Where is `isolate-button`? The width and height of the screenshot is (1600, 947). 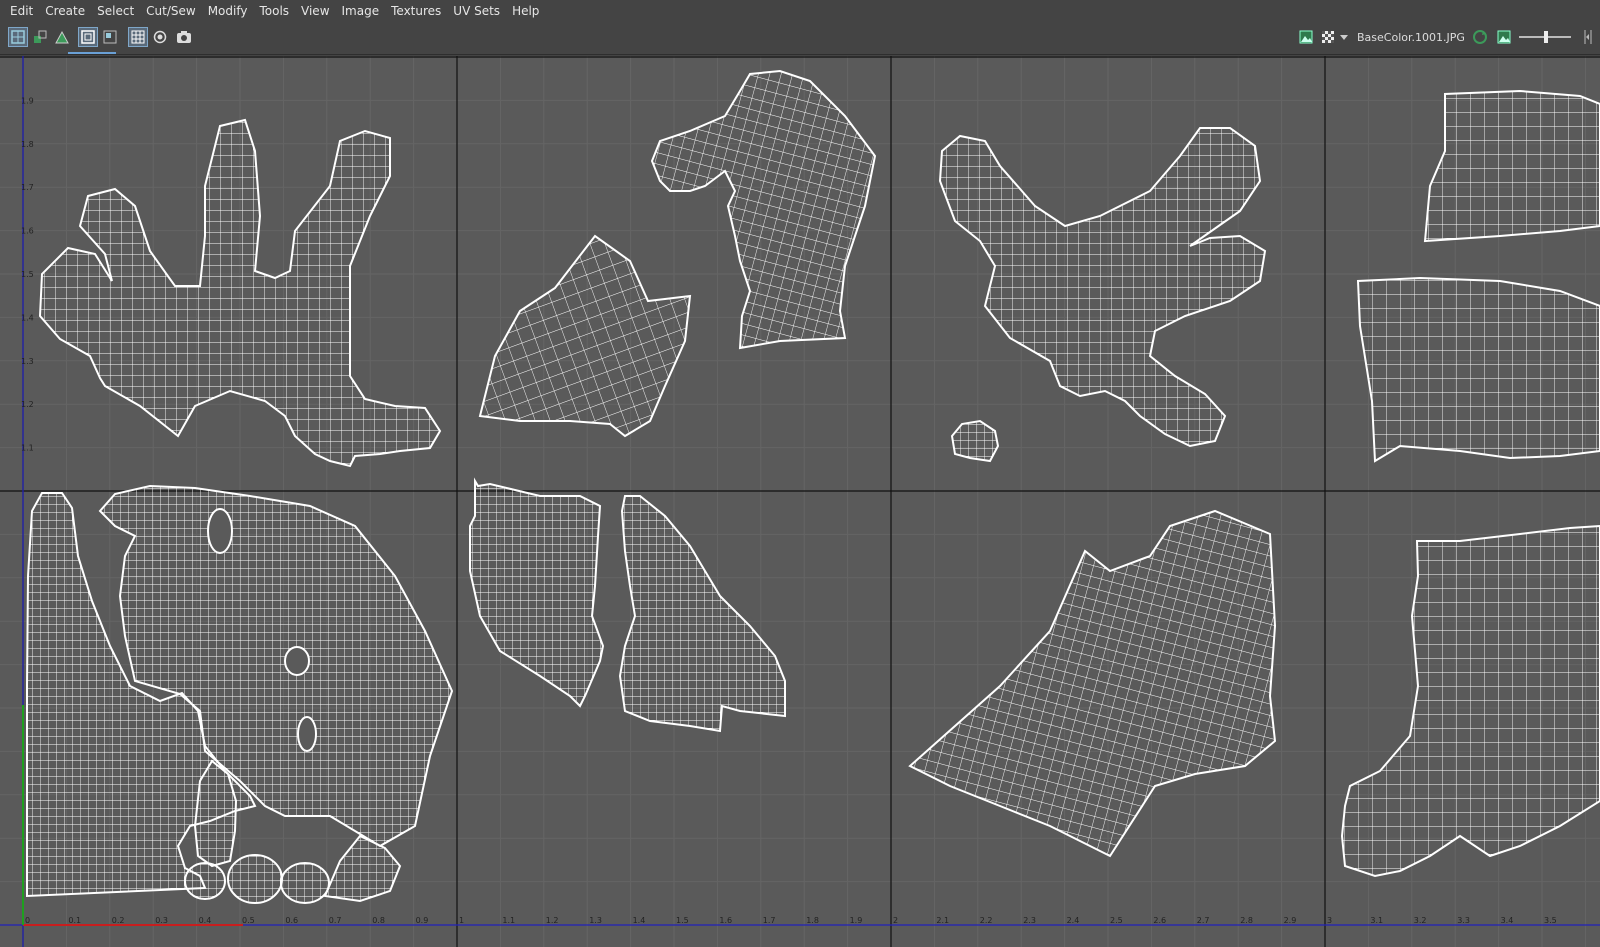 isolate-button is located at coordinates (160, 37).